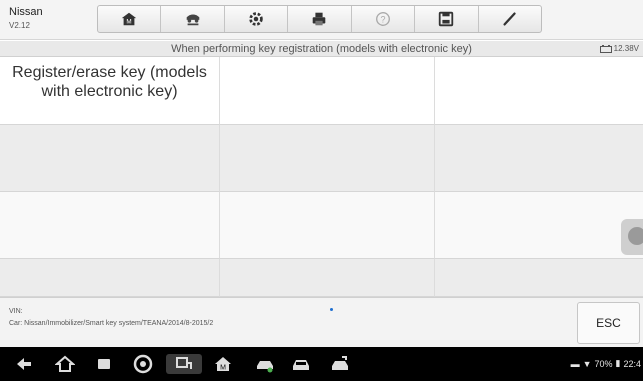 This screenshot has width=643, height=381. I want to click on vehicle-service-button, so click(340, 364).